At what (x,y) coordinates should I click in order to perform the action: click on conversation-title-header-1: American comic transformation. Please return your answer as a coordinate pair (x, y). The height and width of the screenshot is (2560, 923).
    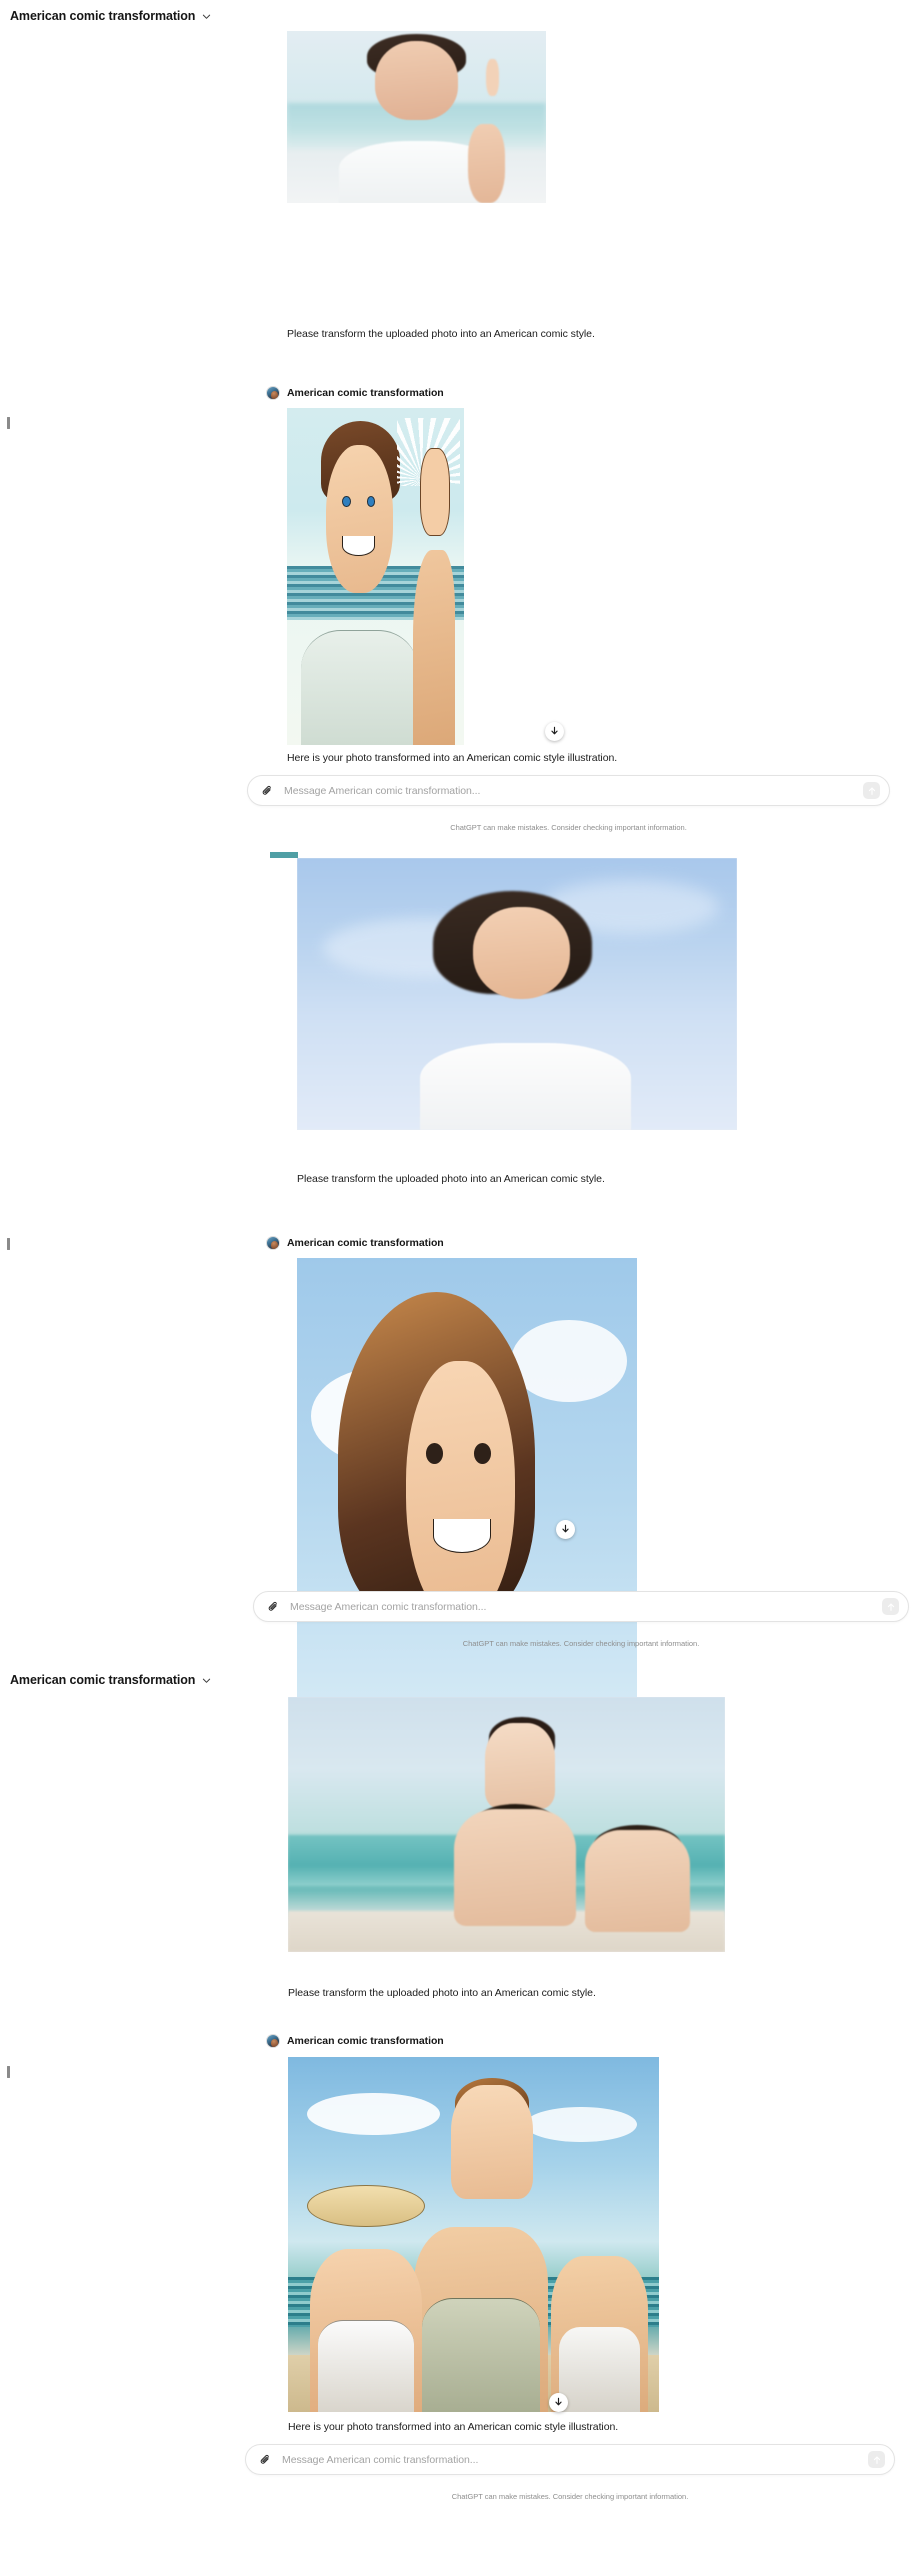
    Looking at the image, I should click on (110, 16).